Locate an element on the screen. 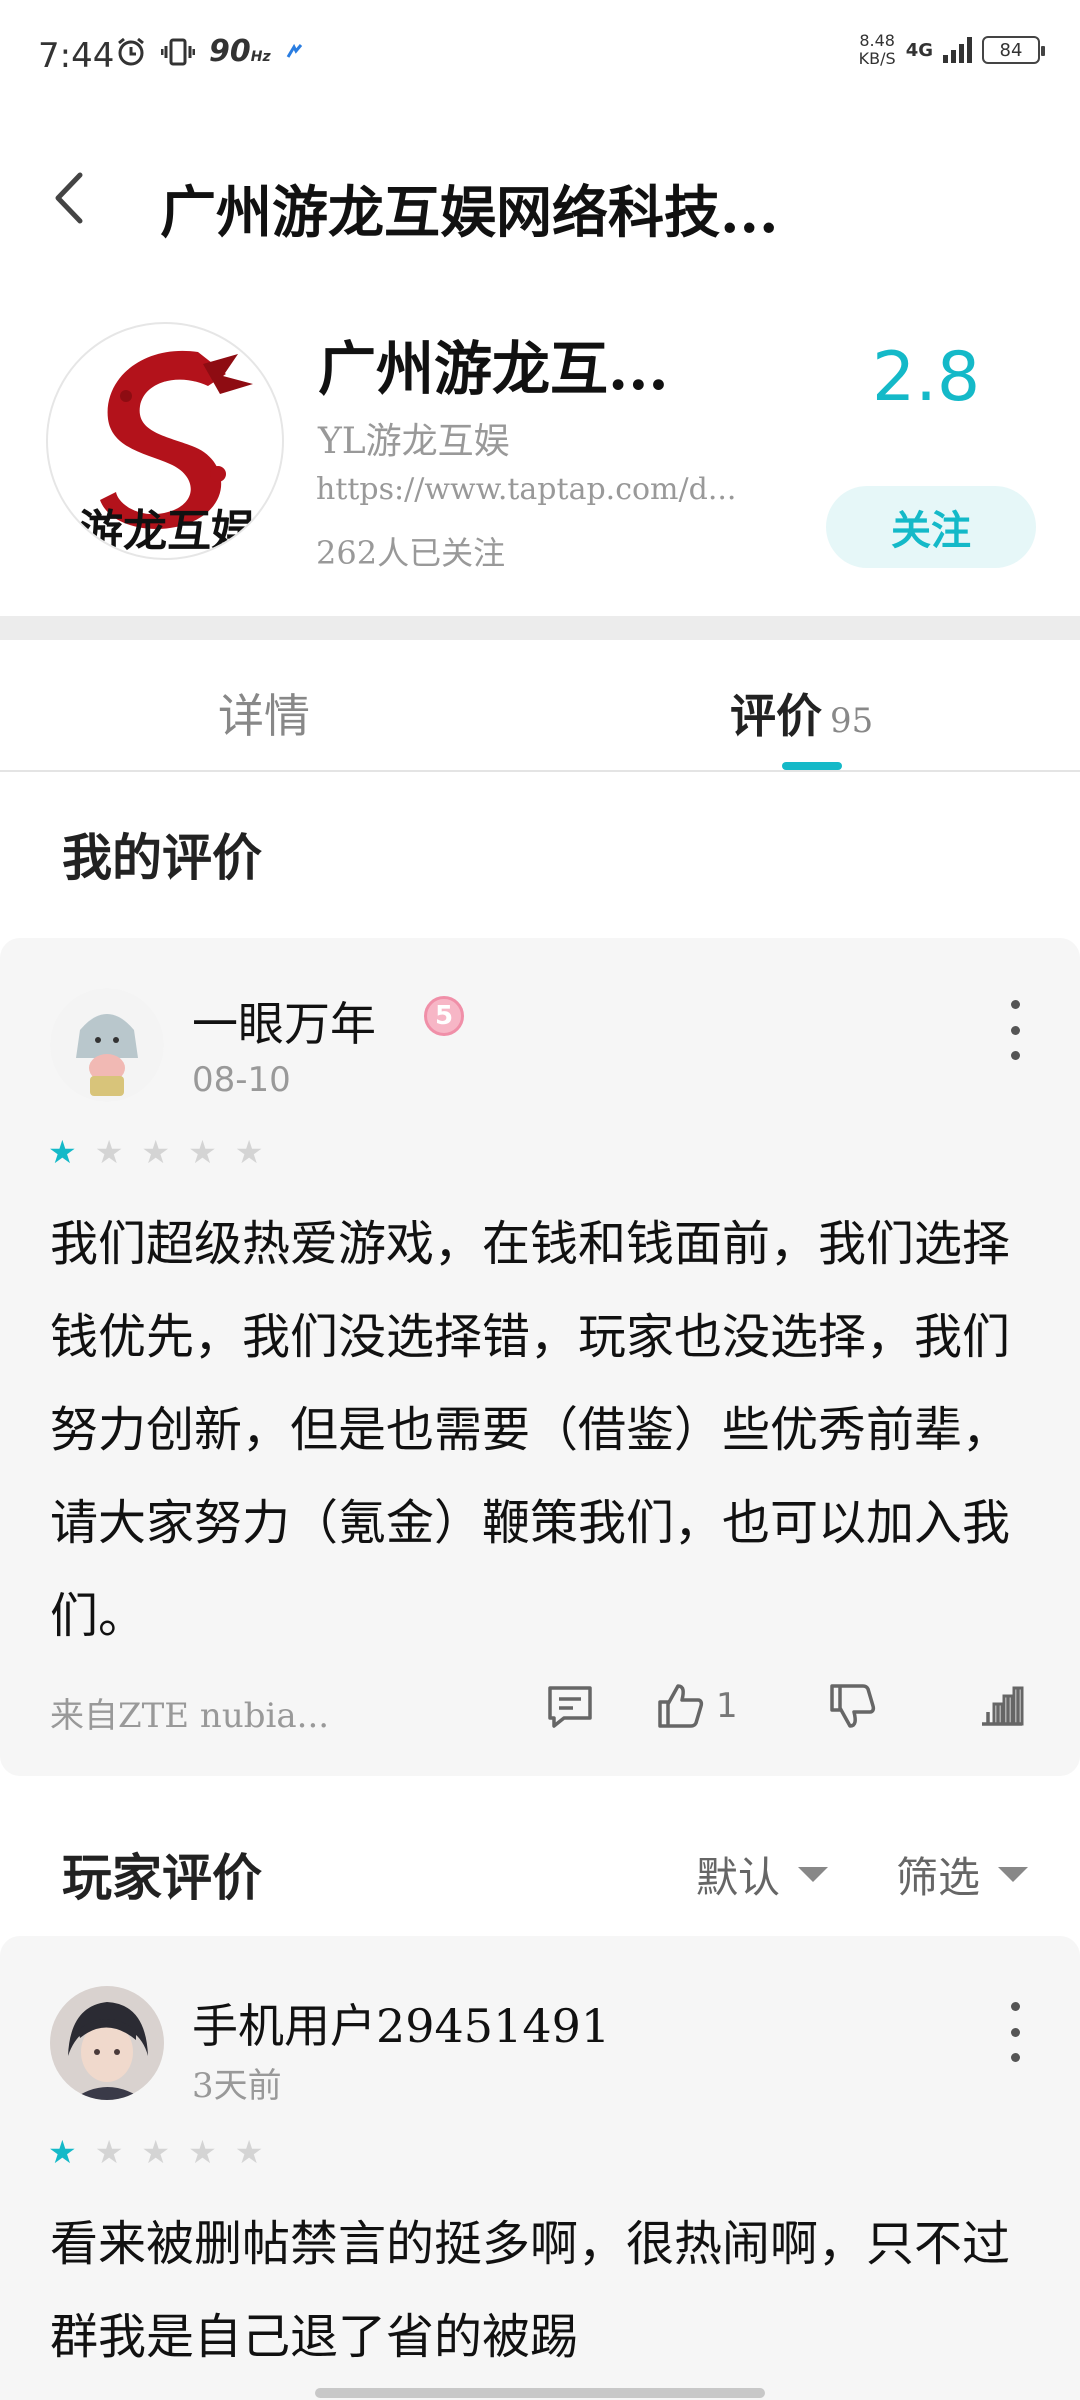  status-time: 7:44 is located at coordinates (76, 56).